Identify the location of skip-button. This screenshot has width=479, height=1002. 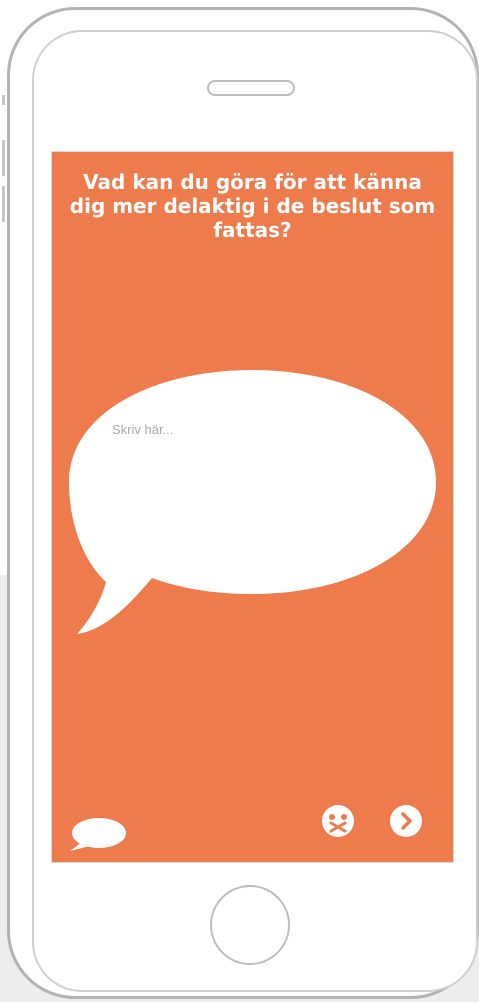
(338, 821).